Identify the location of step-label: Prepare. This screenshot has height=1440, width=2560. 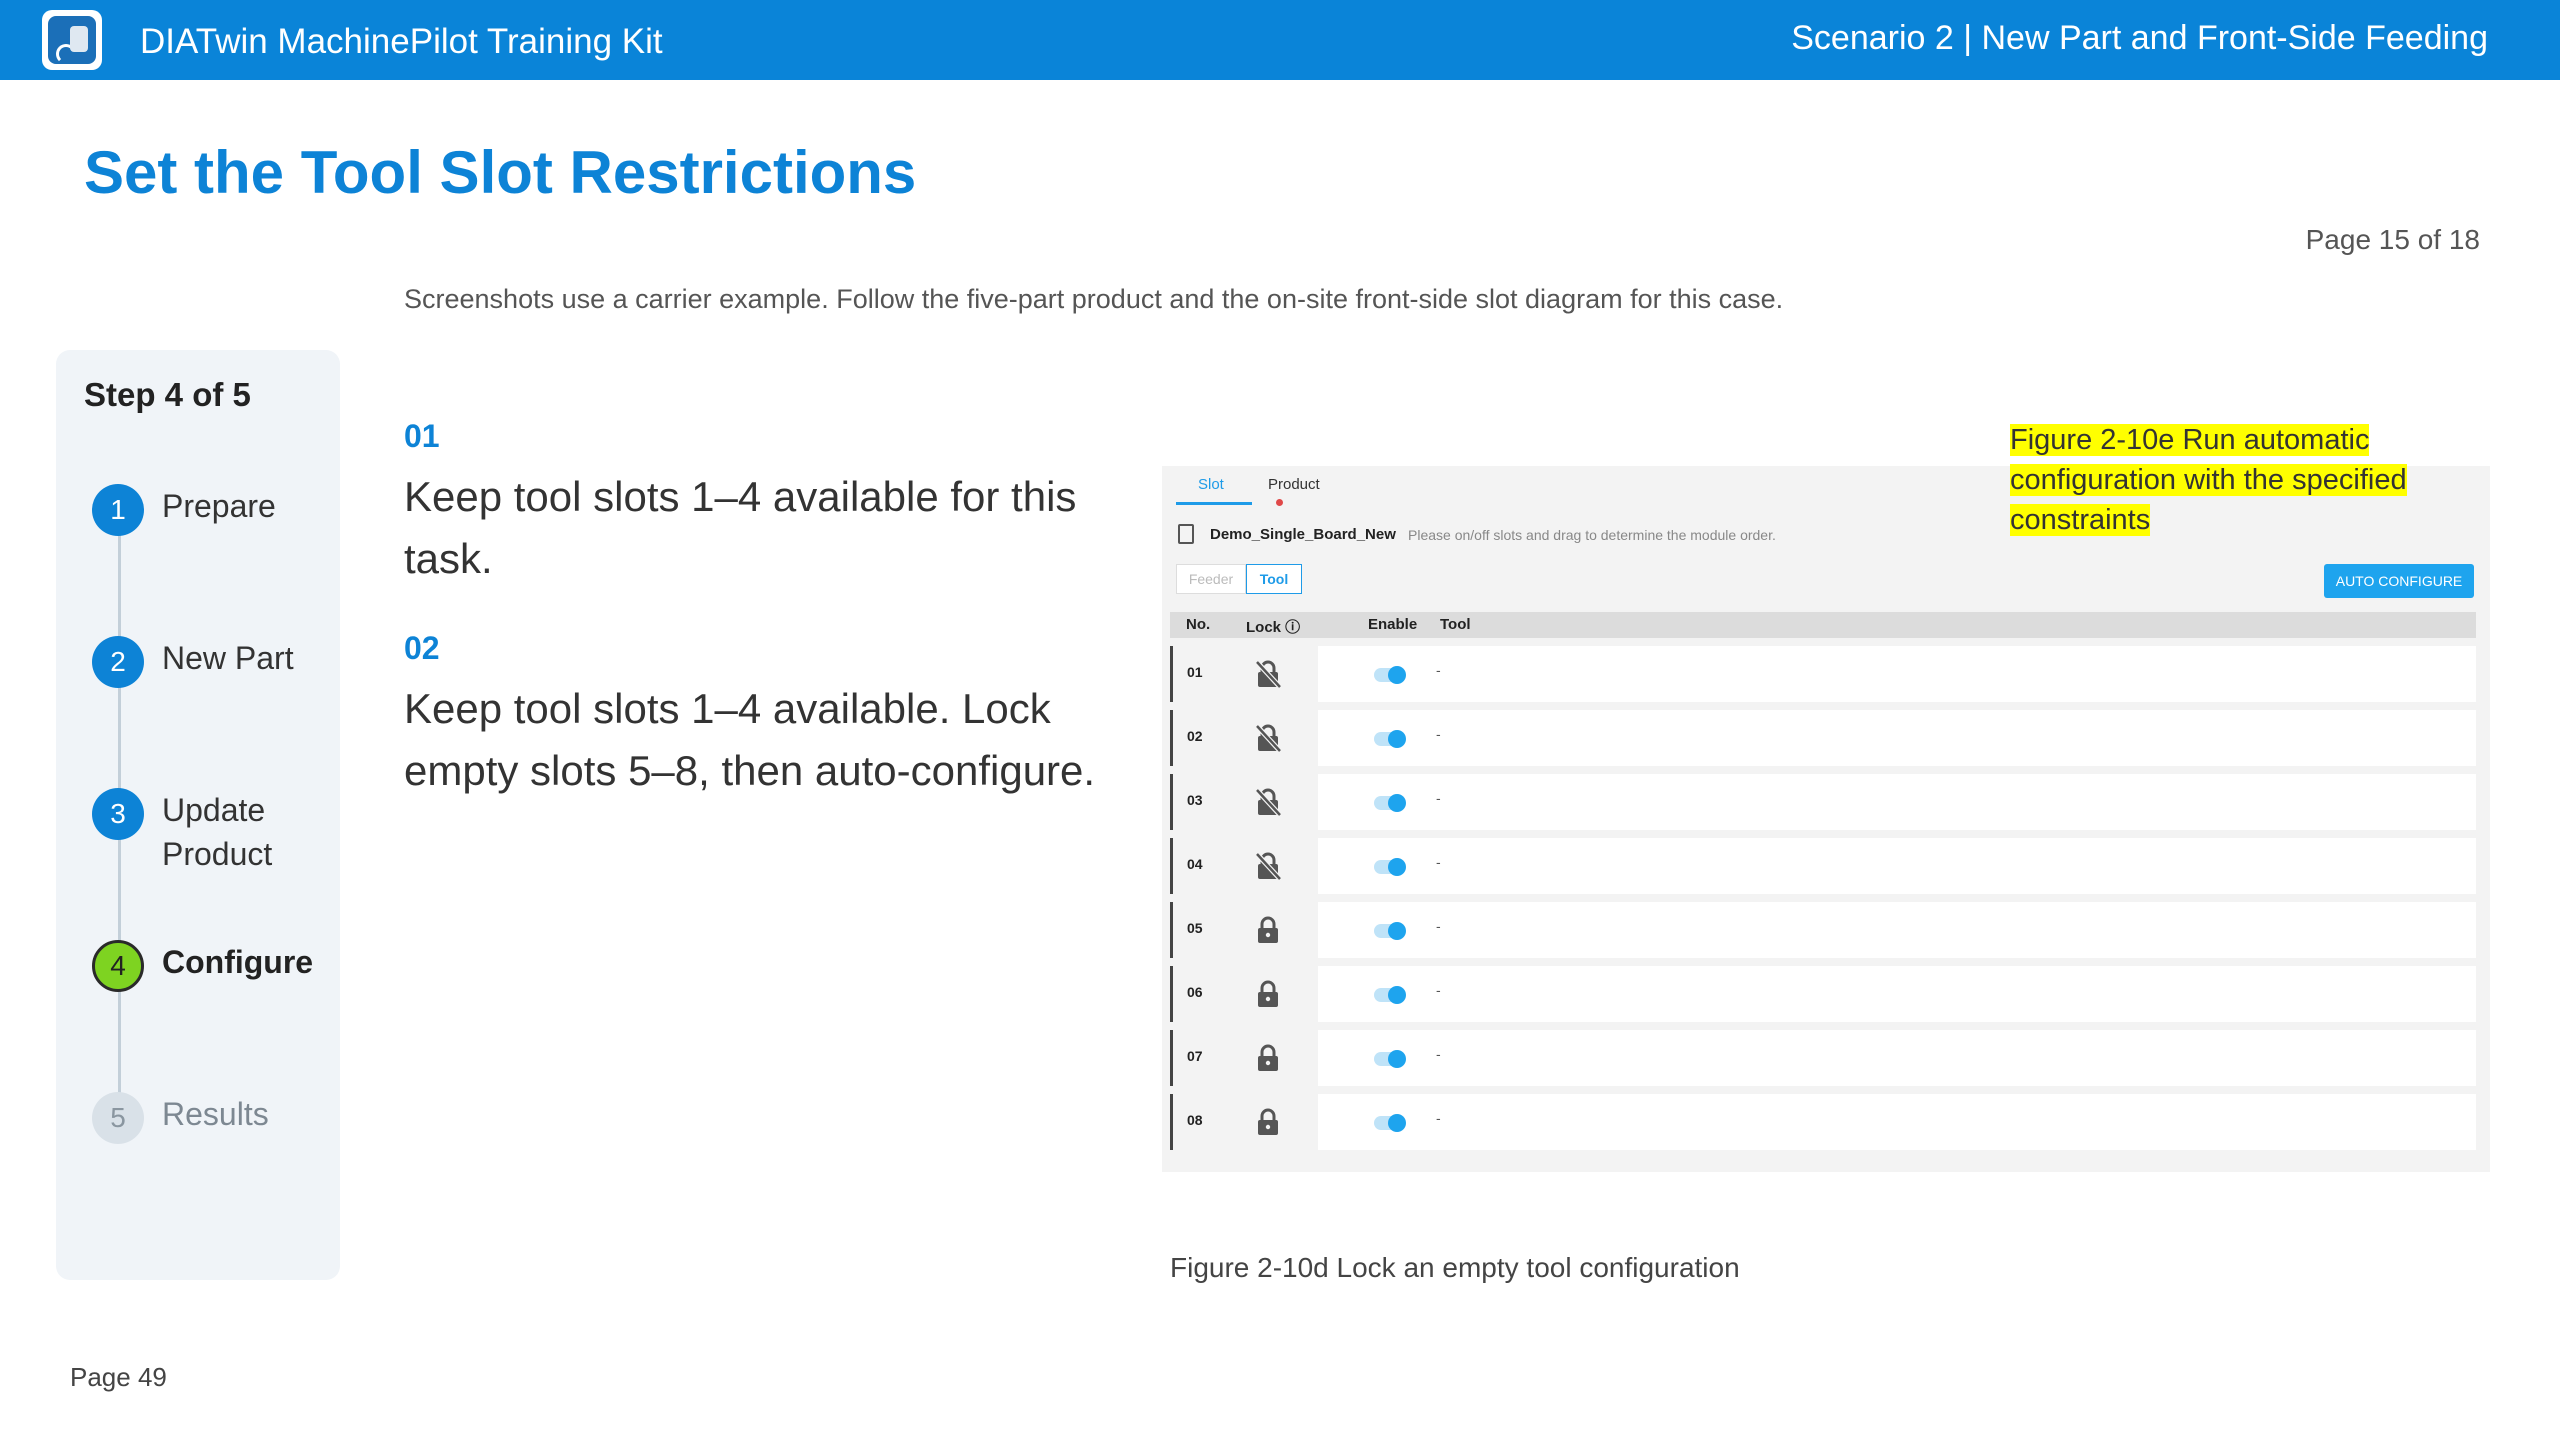
(219, 506).